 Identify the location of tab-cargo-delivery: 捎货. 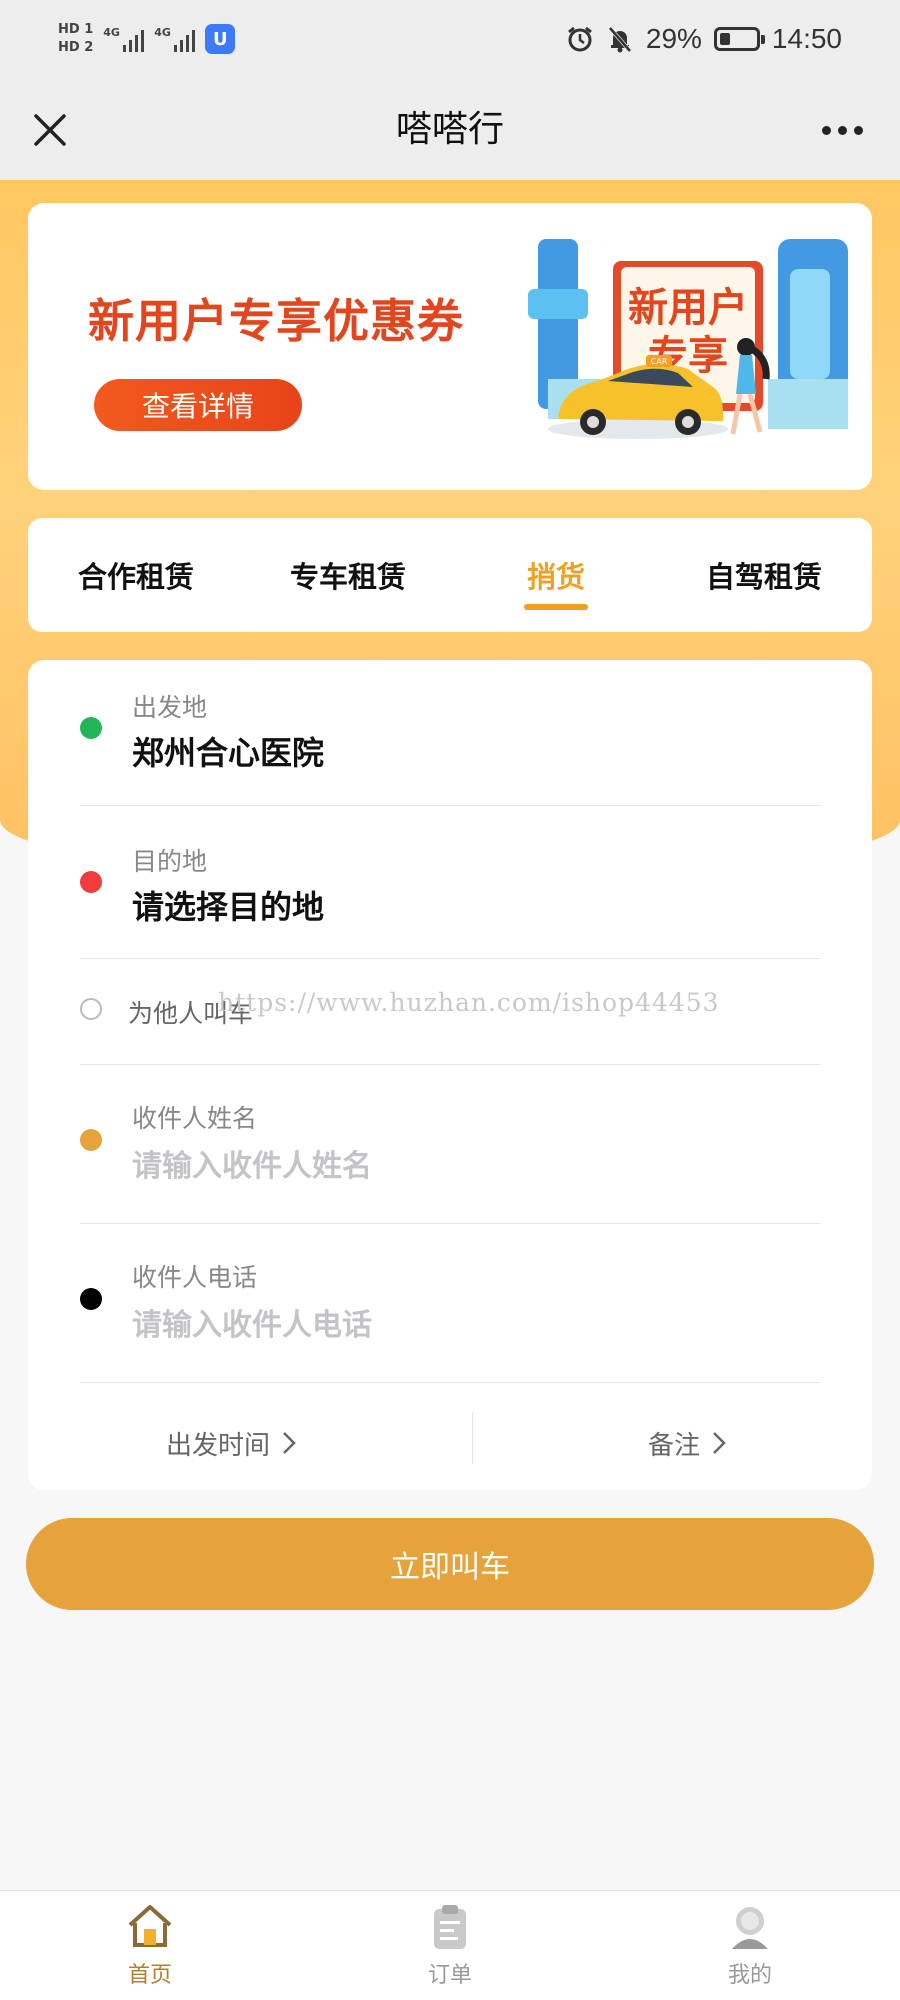
(556, 575).